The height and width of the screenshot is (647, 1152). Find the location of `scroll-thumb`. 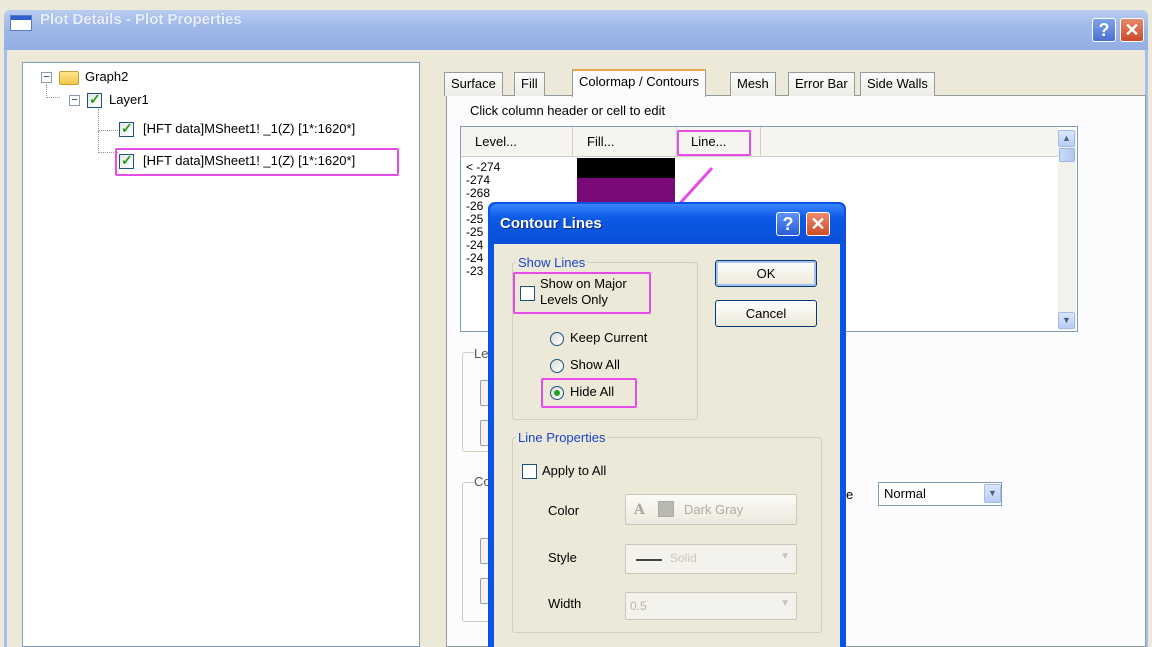

scroll-thumb is located at coordinates (1067, 155).